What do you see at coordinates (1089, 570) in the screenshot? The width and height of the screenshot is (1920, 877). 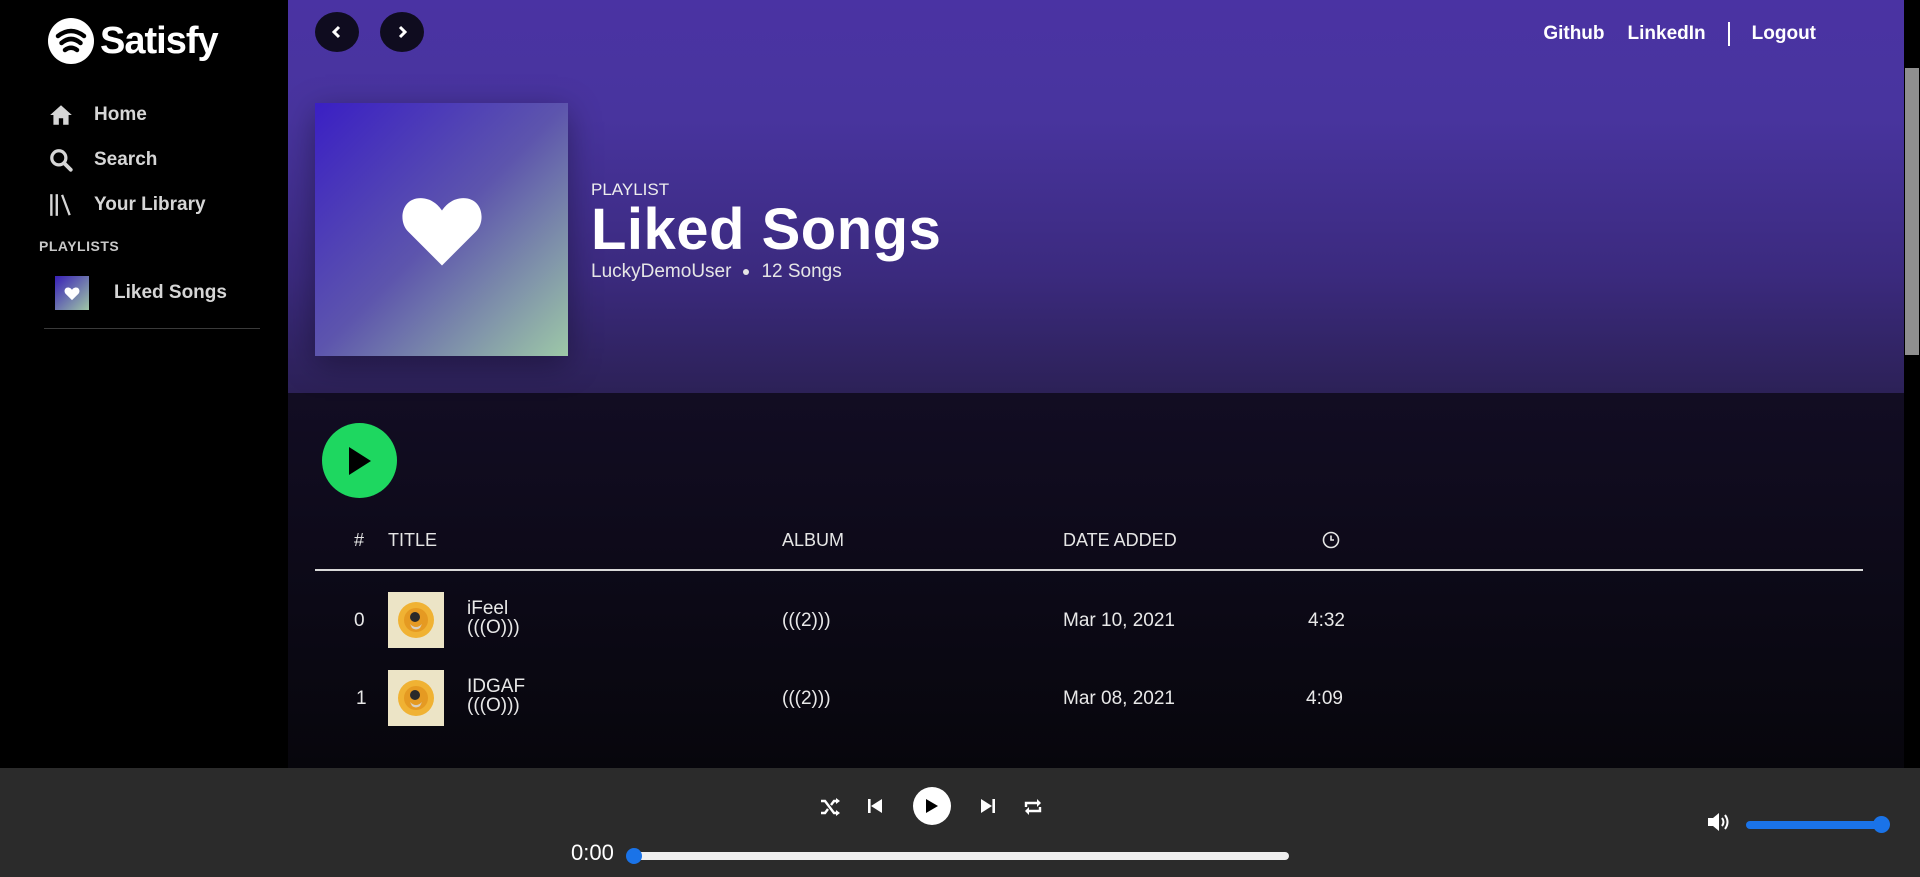 I see `table-header-divider` at bounding box center [1089, 570].